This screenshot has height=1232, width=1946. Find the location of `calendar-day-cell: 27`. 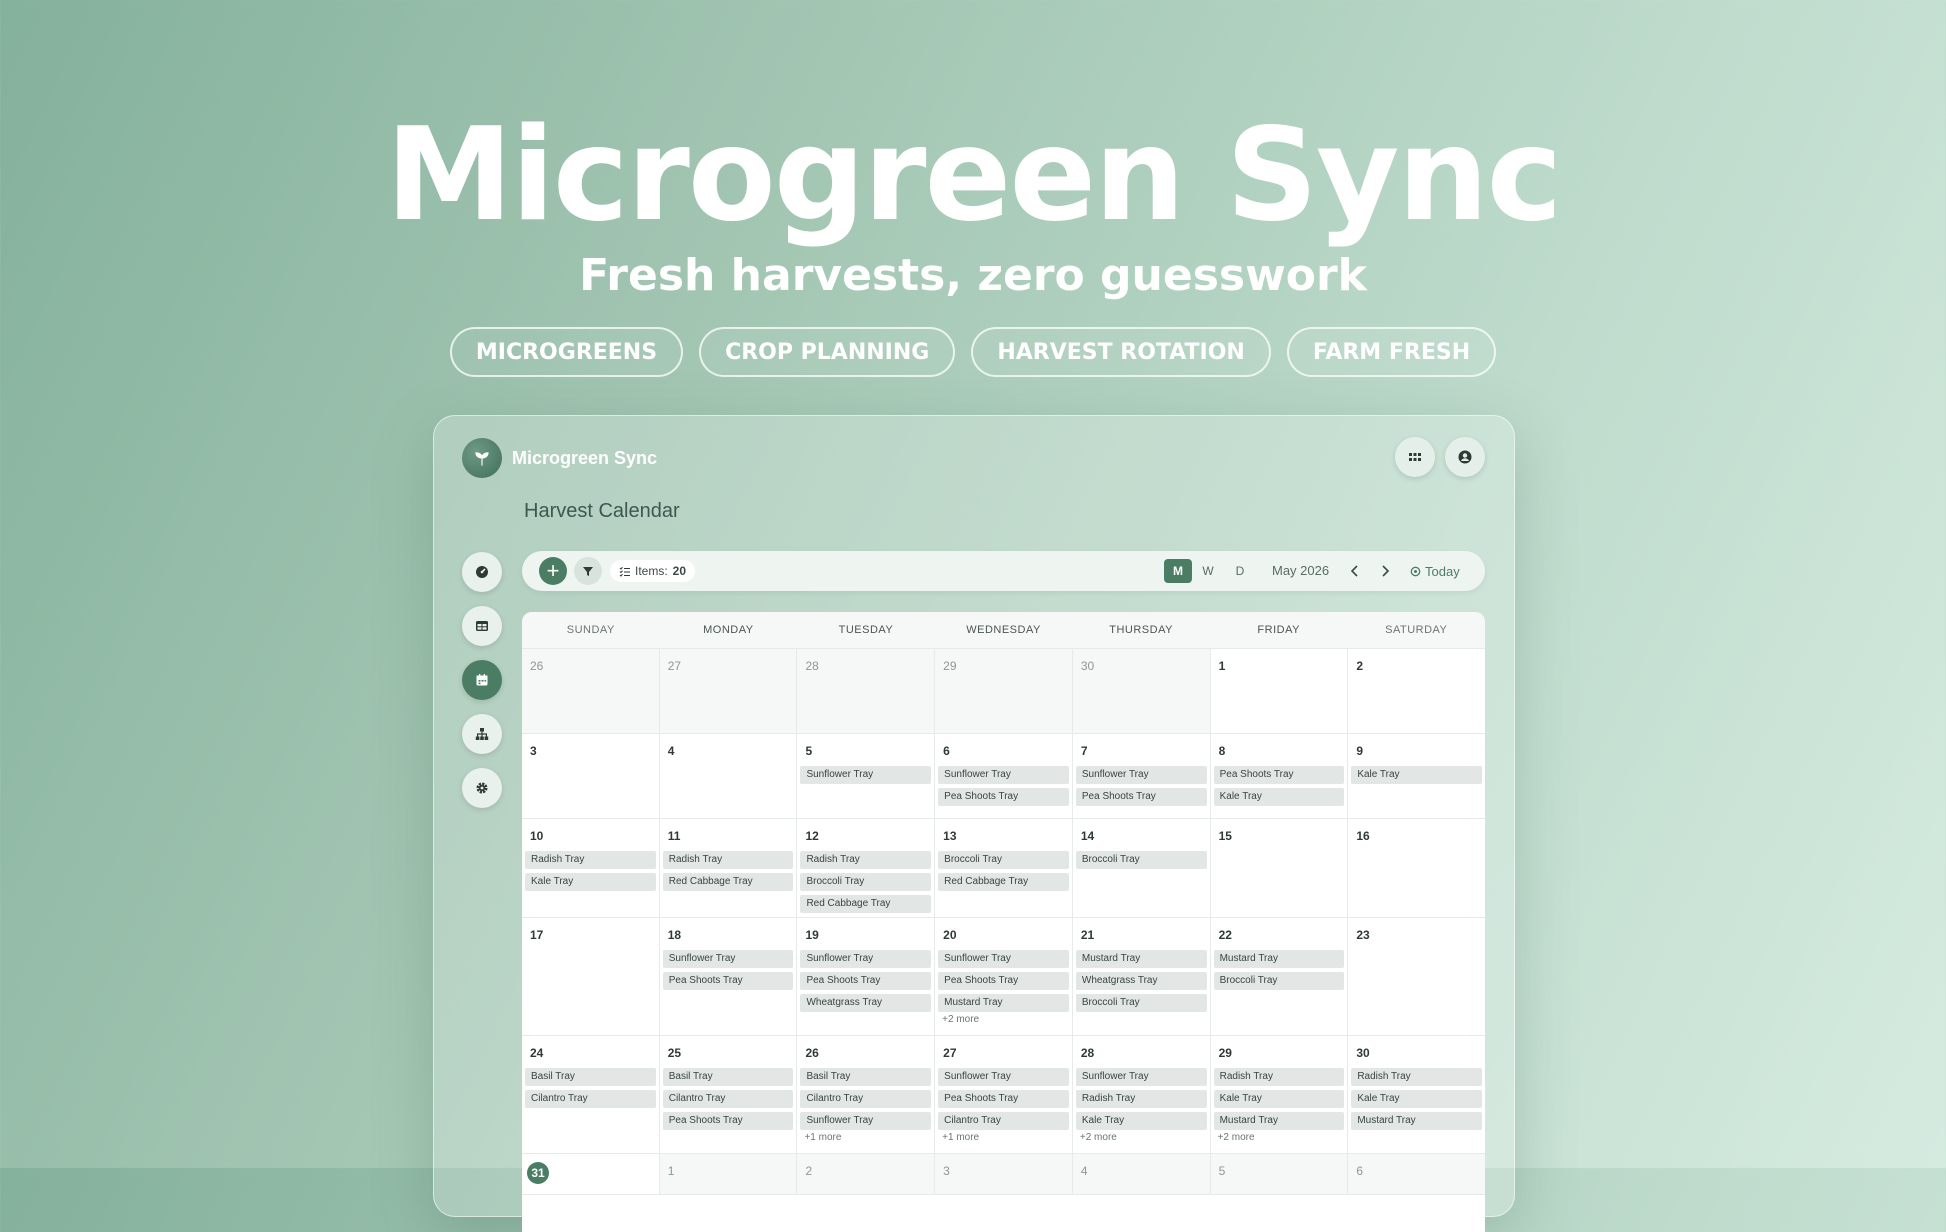

calendar-day-cell: 27 is located at coordinates (728, 691).